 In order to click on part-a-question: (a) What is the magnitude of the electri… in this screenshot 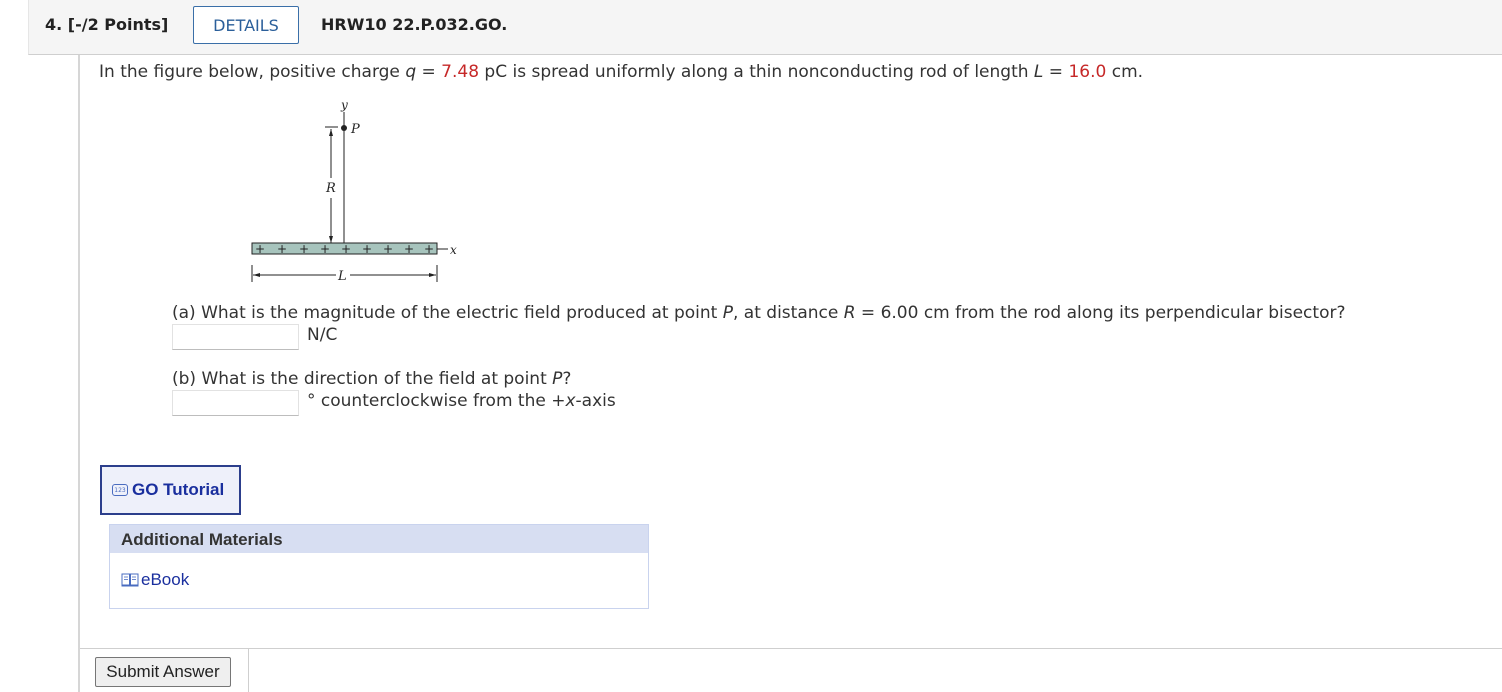, I will do `click(759, 313)`.